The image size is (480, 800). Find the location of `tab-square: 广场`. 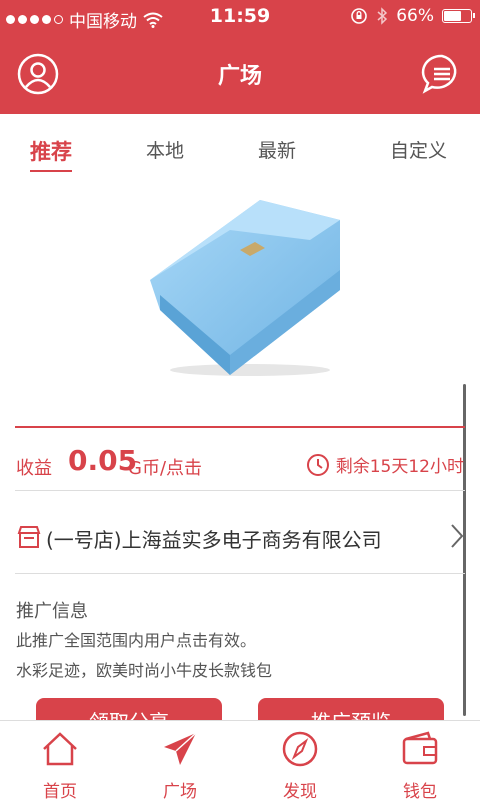

tab-square: 广场 is located at coordinates (180, 760).